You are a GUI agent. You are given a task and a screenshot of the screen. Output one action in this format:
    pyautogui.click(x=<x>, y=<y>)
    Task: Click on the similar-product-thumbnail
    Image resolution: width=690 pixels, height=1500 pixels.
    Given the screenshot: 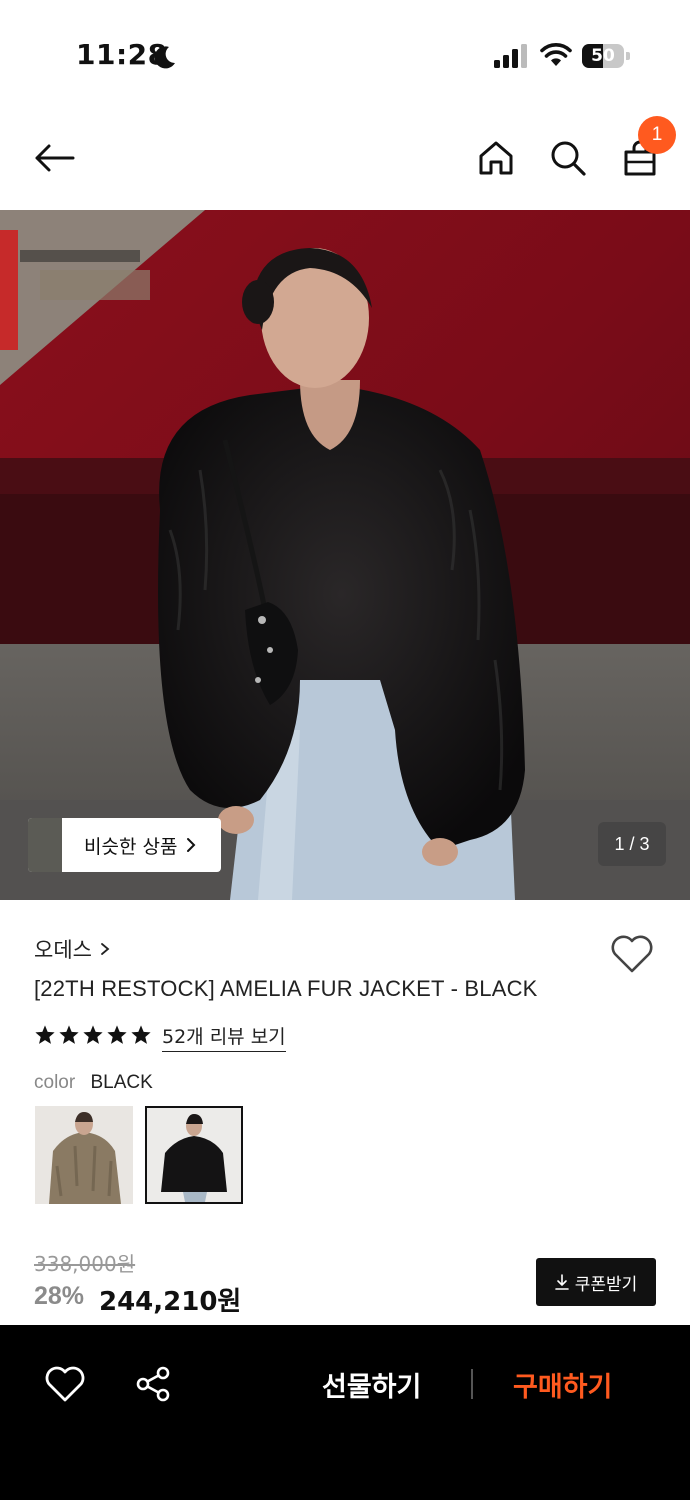 What is the action you would take?
    pyautogui.click(x=45, y=845)
    